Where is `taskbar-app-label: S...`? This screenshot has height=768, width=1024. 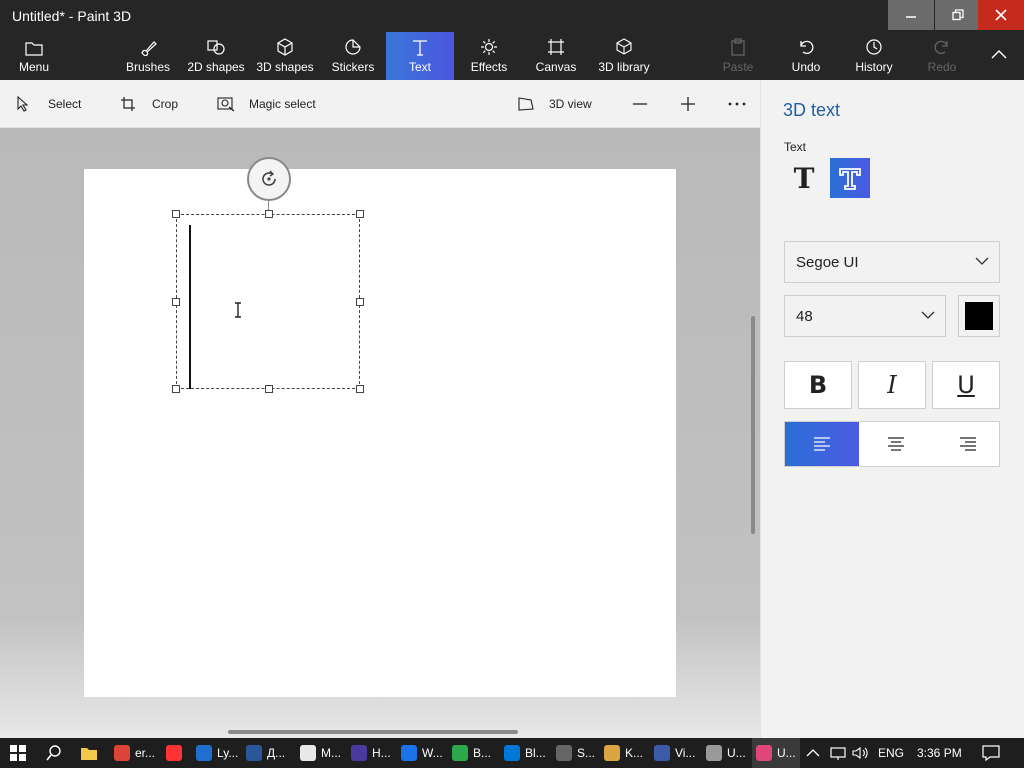
taskbar-app-label: S... is located at coordinates (586, 753).